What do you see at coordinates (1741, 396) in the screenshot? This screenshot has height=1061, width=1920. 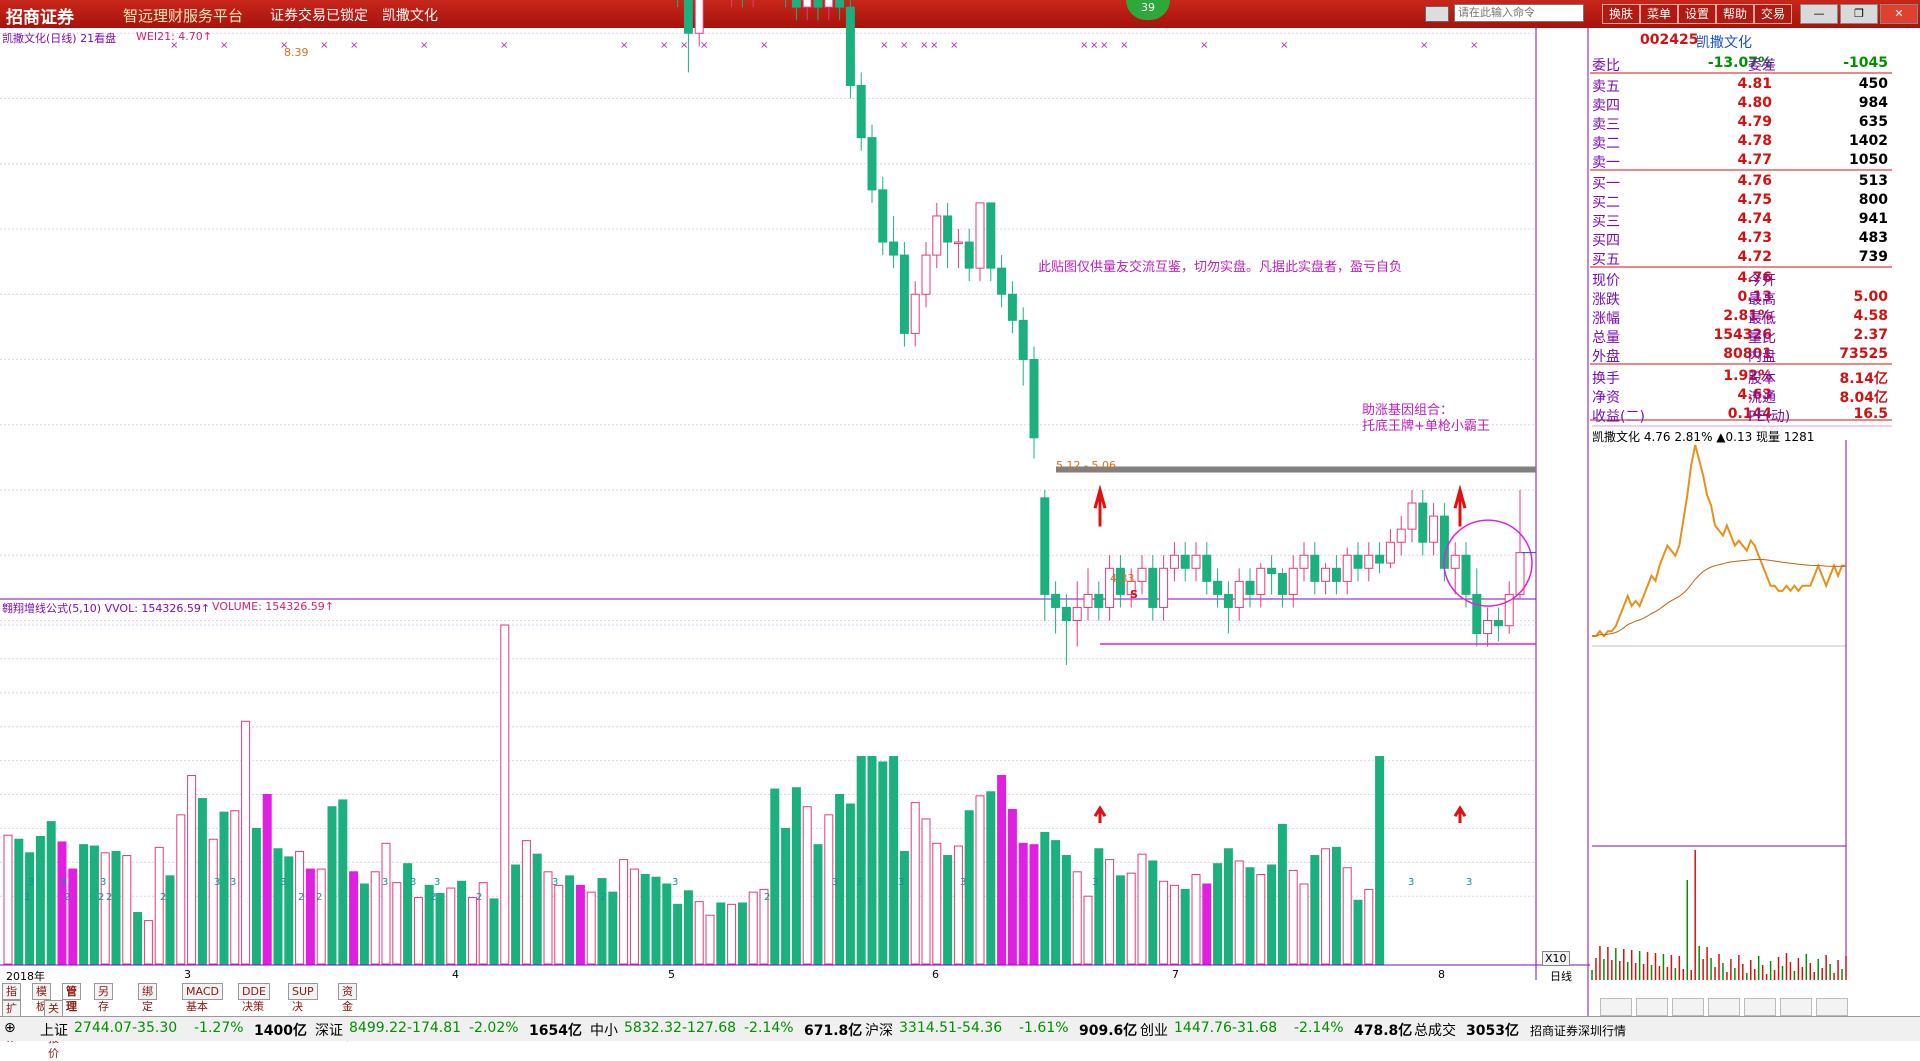 I see `stat-row: 净资 4.63 流通 8.04亿` at bounding box center [1741, 396].